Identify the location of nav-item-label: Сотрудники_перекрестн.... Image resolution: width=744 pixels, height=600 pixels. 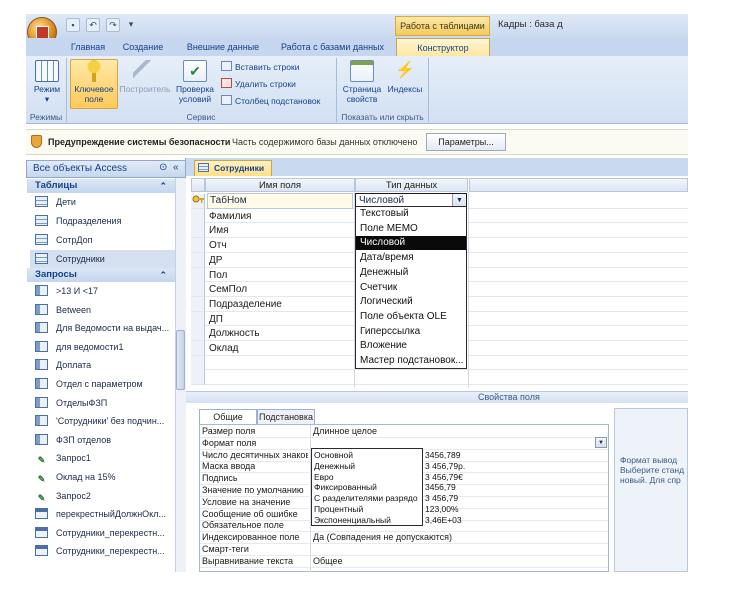
(110, 551).